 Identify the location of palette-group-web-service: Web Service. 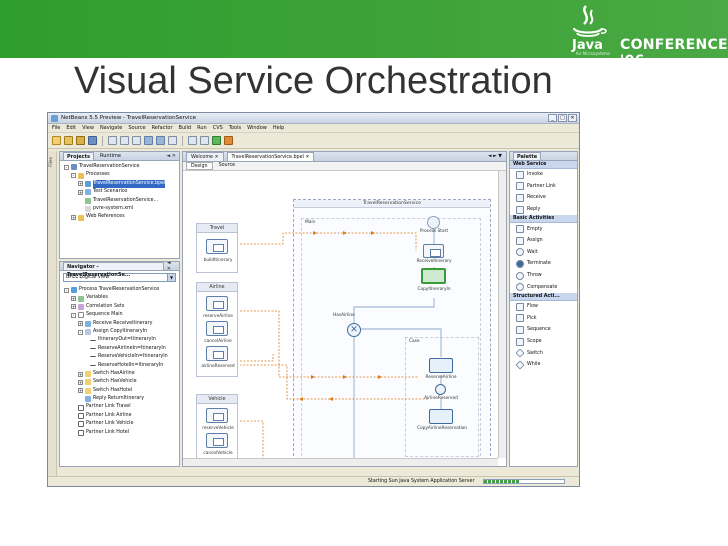
(543, 165).